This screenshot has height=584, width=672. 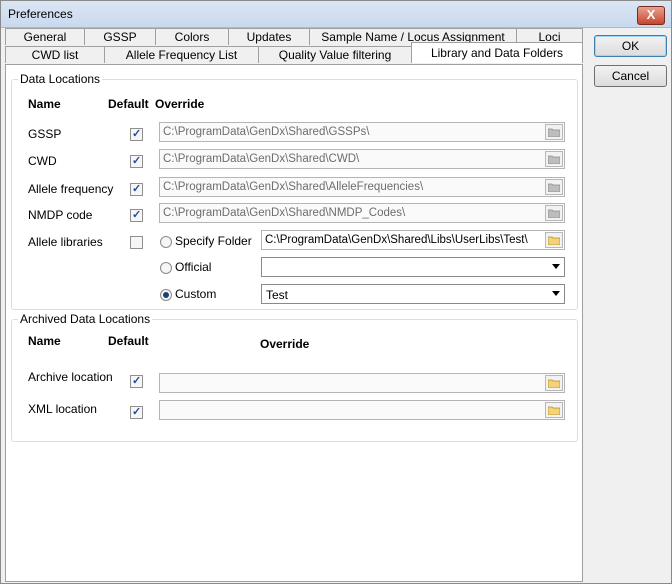 What do you see at coordinates (128, 341) in the screenshot?
I see `archived-col-default-header: Default` at bounding box center [128, 341].